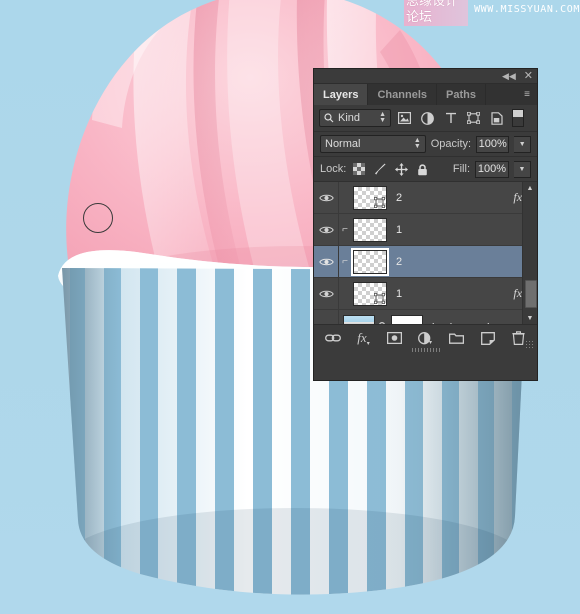 The image size is (580, 614). Describe the element at coordinates (530, 318) in the screenshot. I see `scroll-down-arrow-icon: ▼` at that location.